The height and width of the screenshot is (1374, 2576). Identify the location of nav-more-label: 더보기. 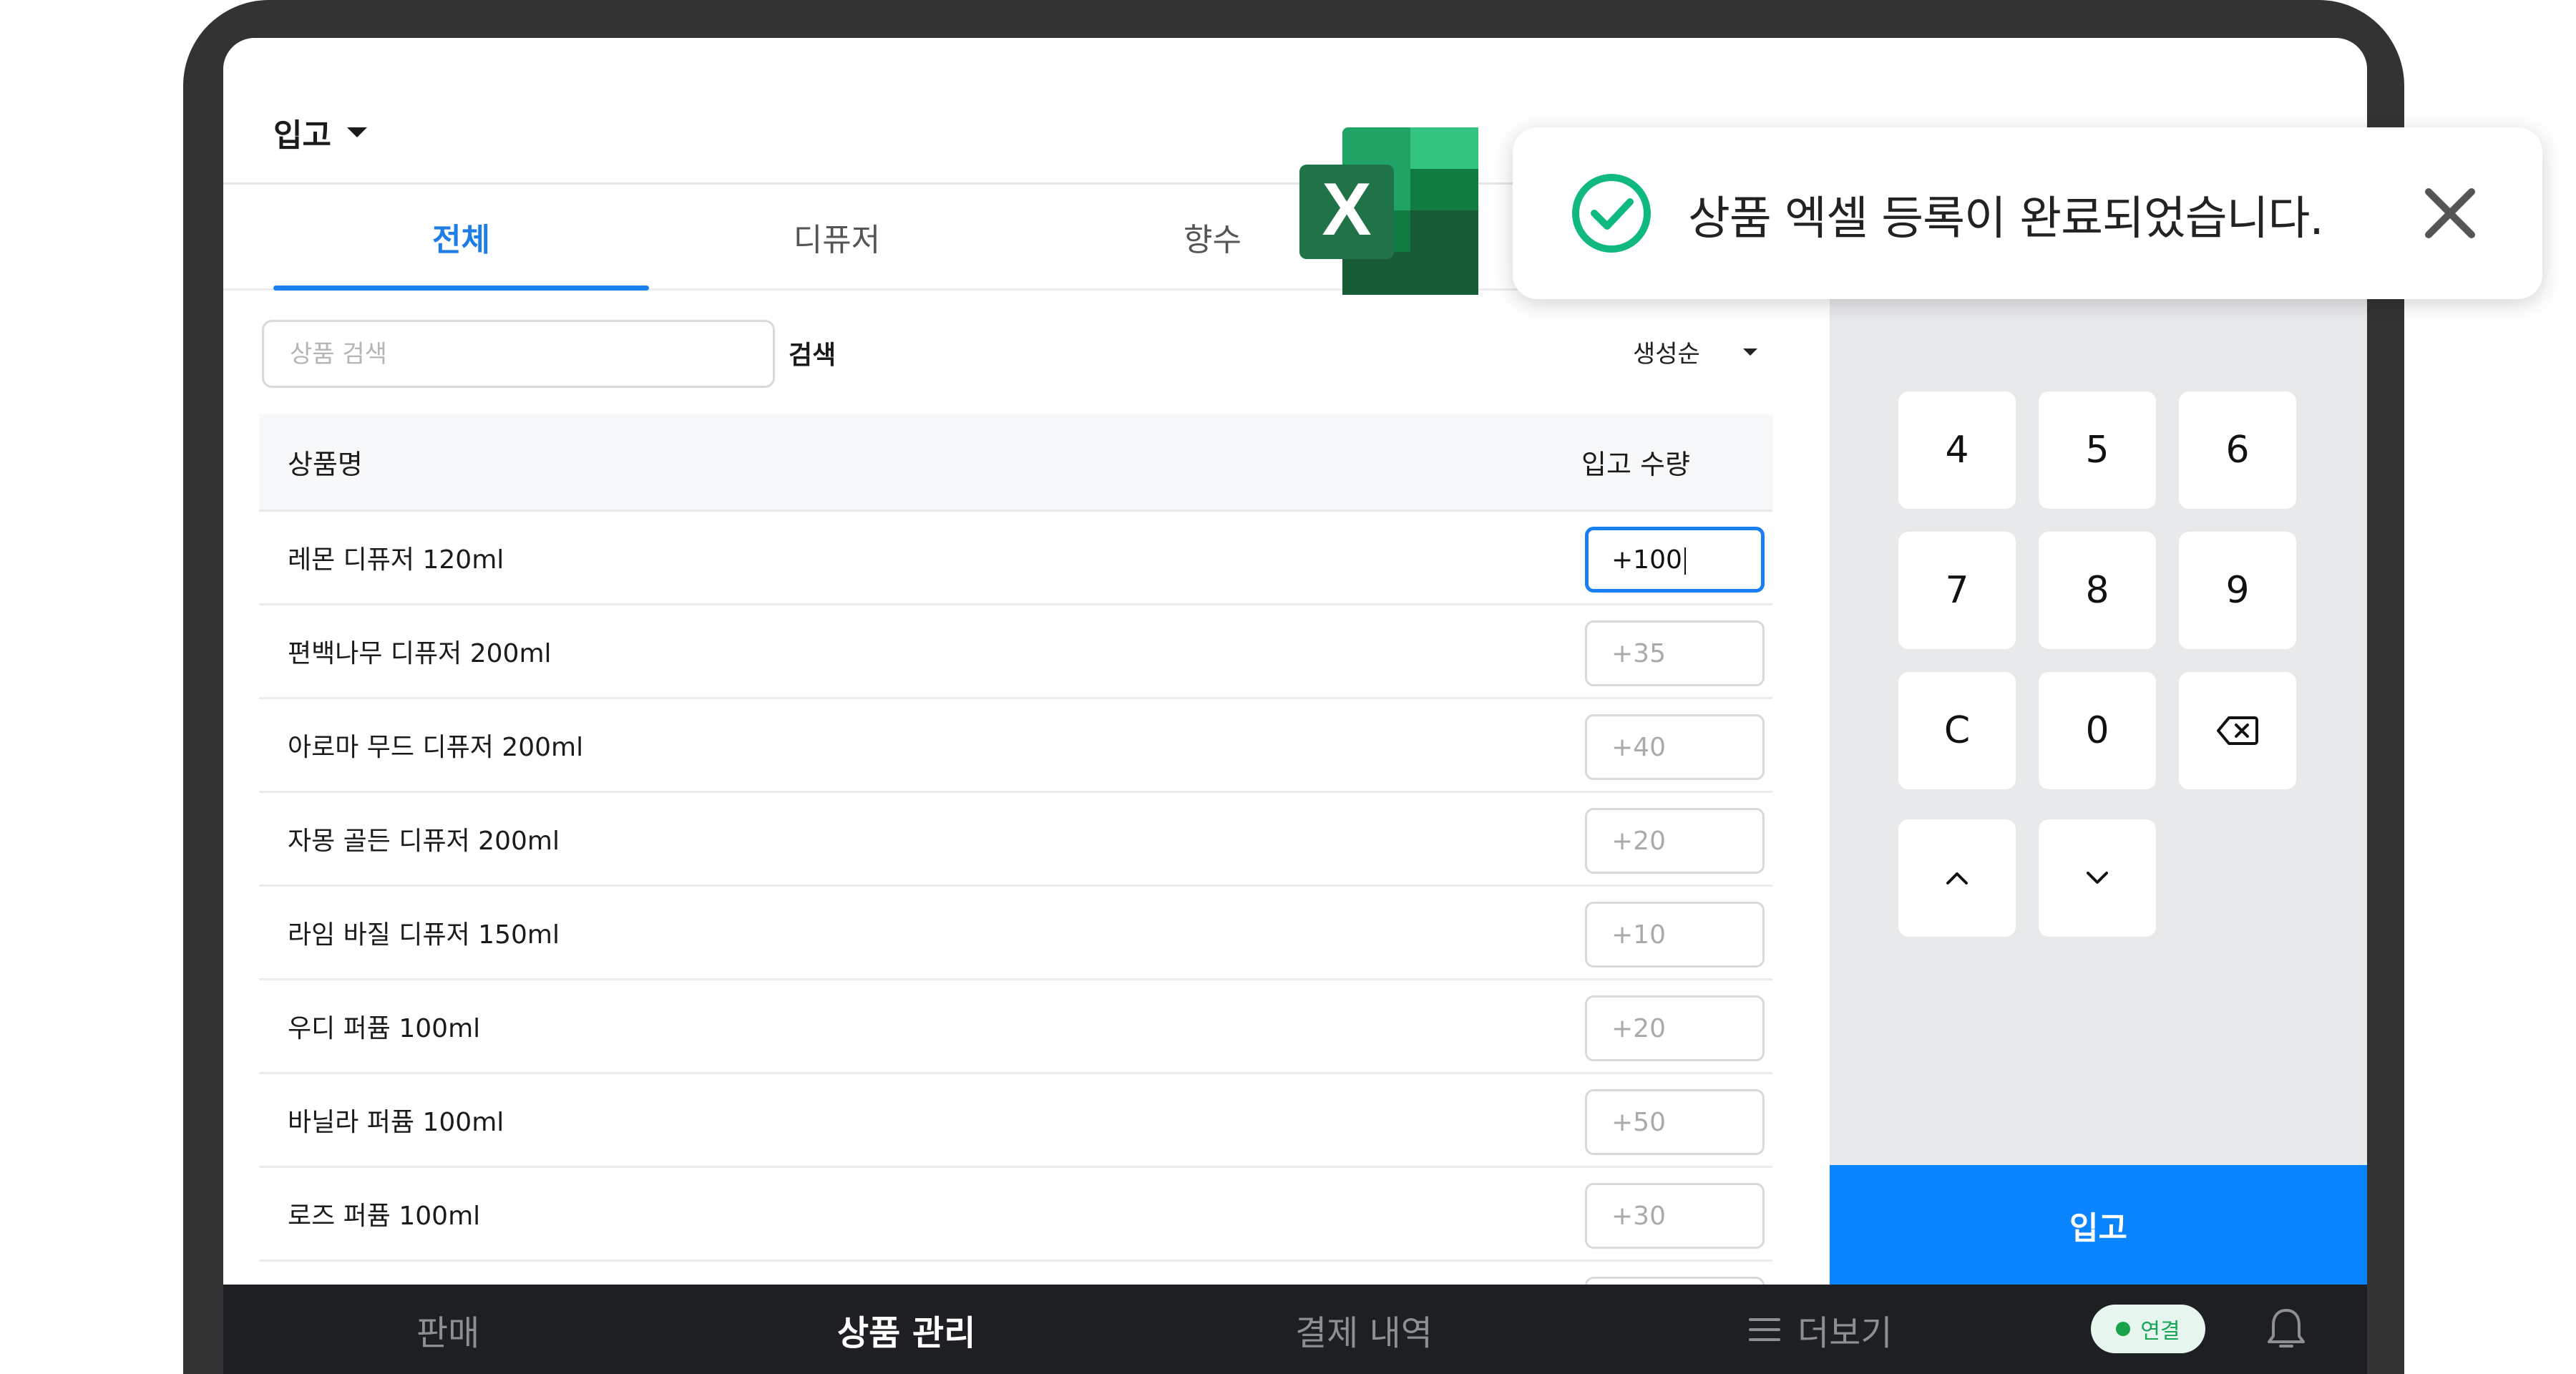
(1845, 1332).